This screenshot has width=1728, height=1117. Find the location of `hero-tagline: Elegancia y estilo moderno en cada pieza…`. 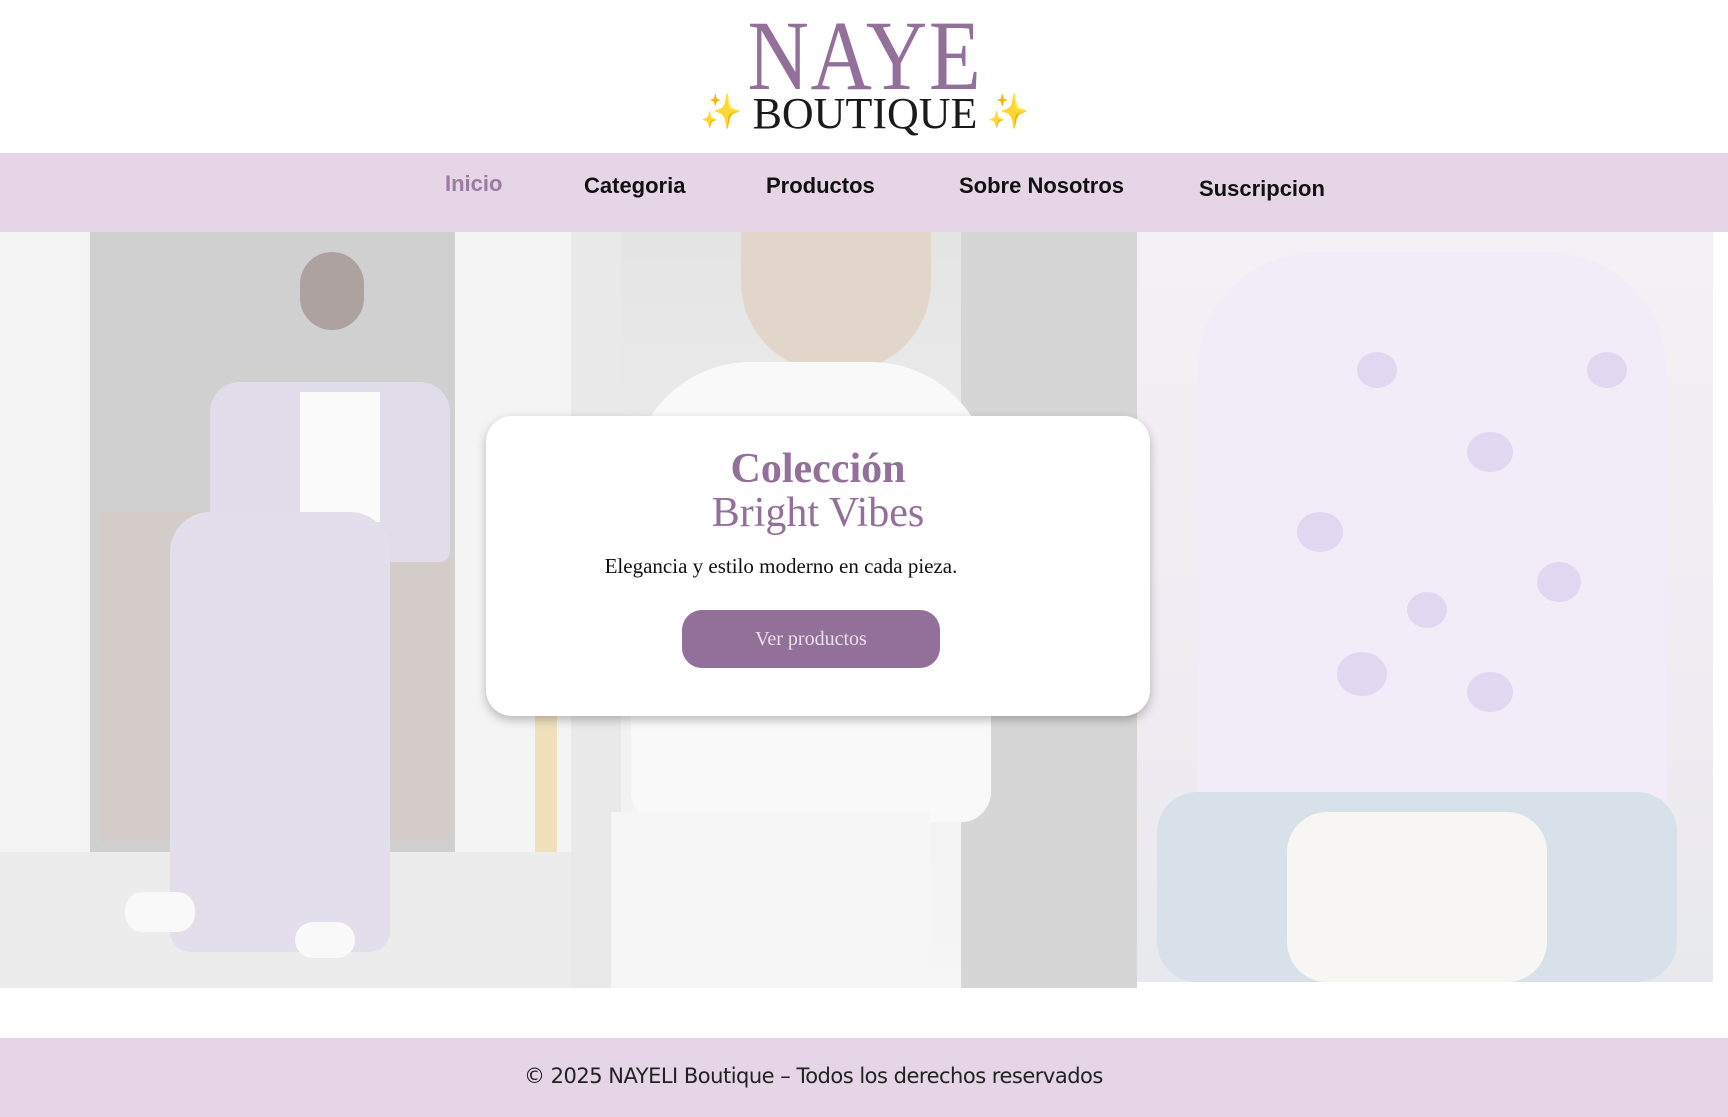

hero-tagline: Elegancia y estilo moderno en cada pieza… is located at coordinates (781, 566).